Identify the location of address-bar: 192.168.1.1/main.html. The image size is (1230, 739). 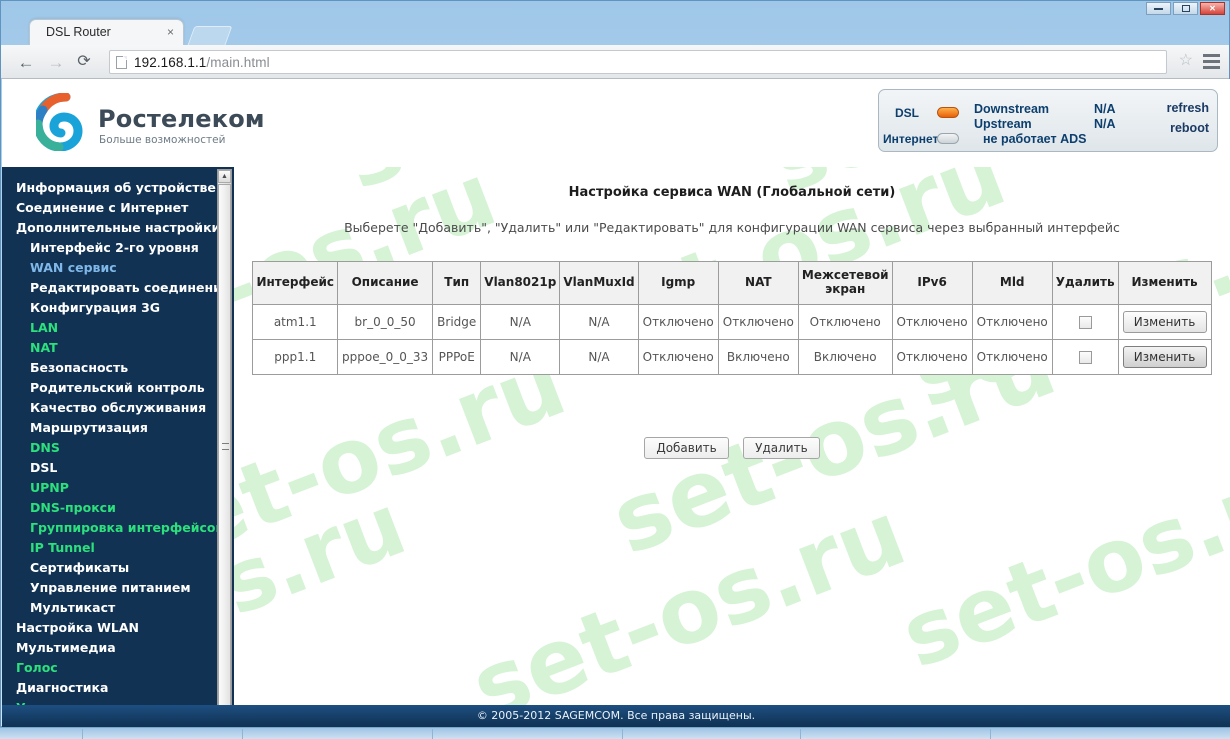
(638, 62).